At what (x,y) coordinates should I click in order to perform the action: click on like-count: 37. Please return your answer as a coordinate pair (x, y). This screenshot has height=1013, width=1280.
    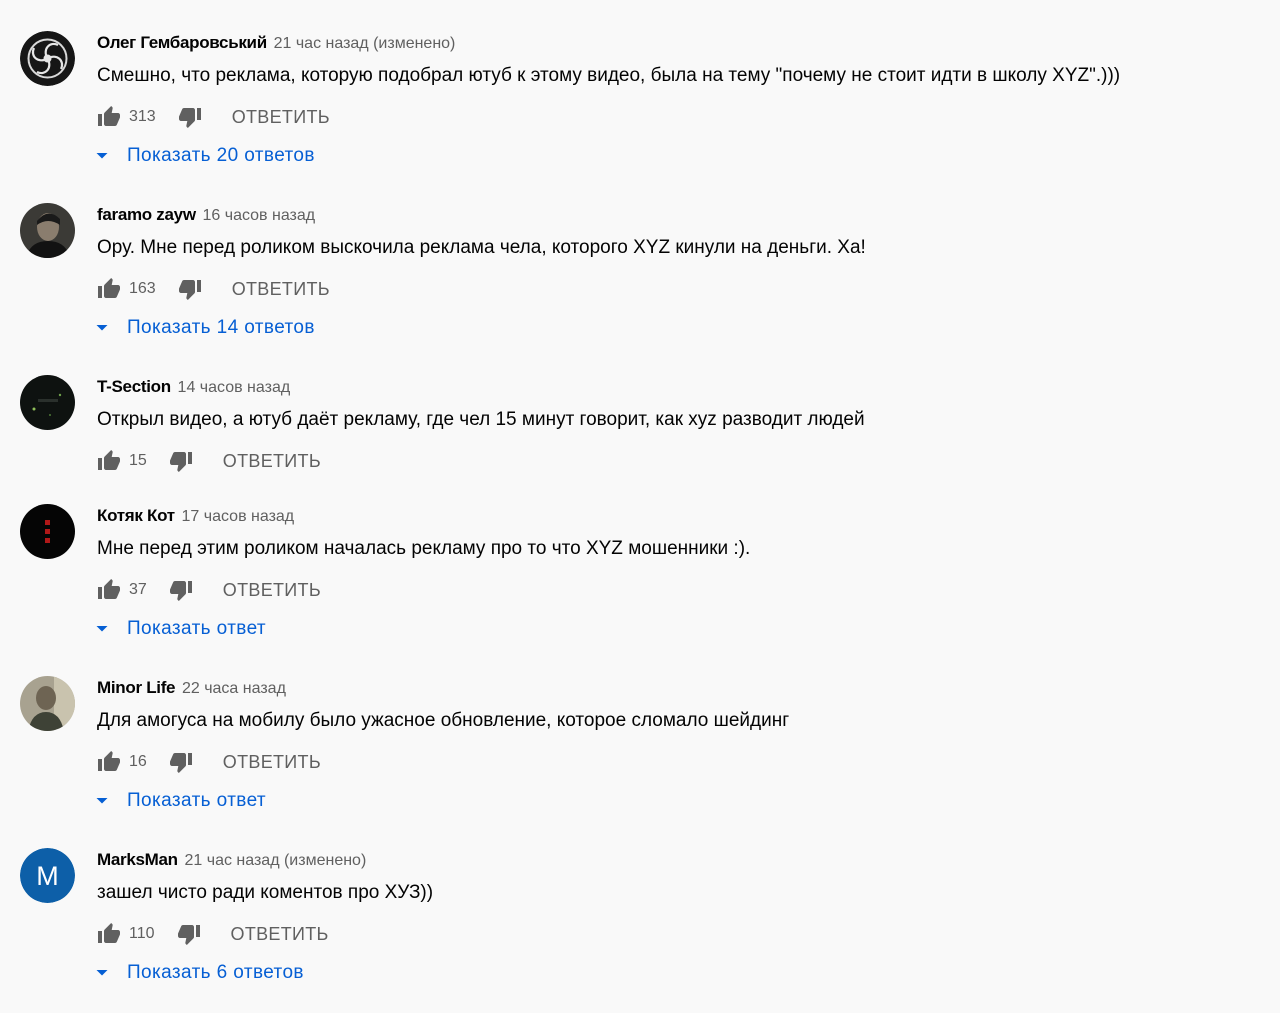
    Looking at the image, I should click on (138, 589).